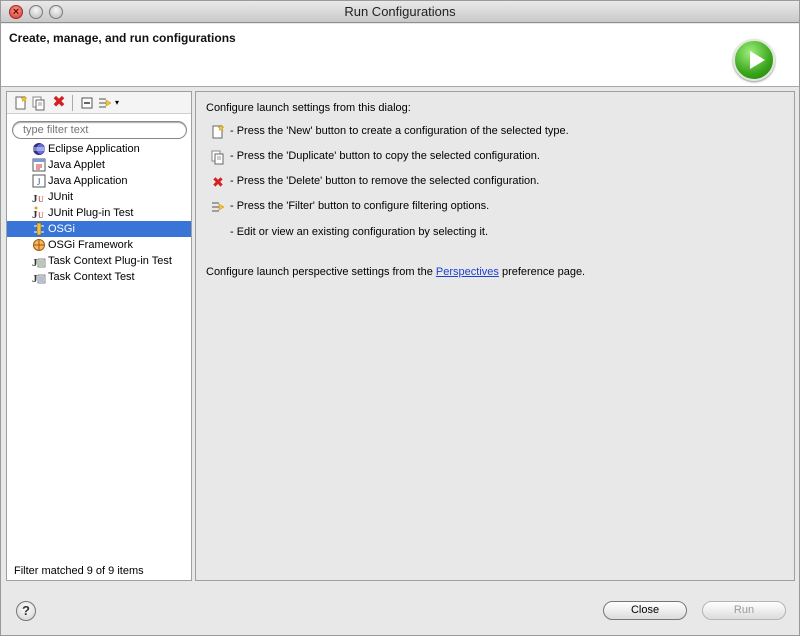 The height and width of the screenshot is (636, 800). What do you see at coordinates (94, 149) in the screenshot?
I see `tree-item-label: Eclipse Application` at bounding box center [94, 149].